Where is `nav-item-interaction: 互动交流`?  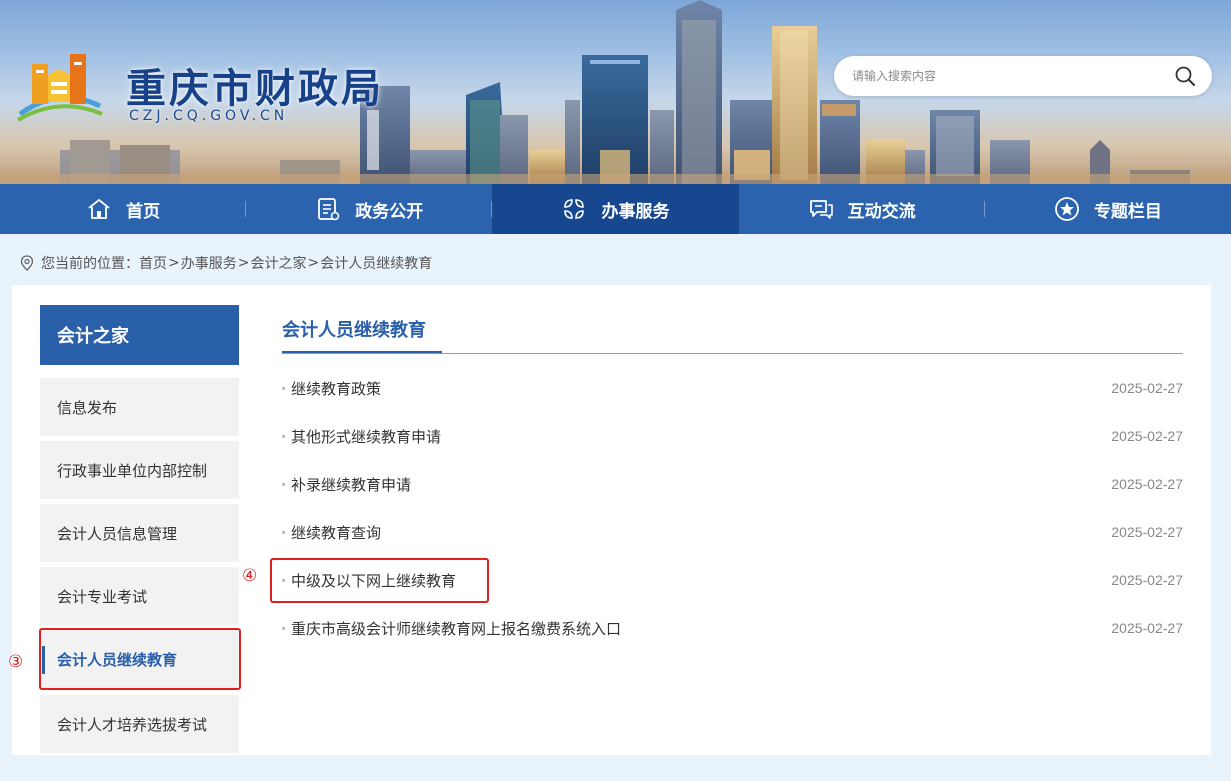
nav-item-interaction: 互动交流 is located at coordinates (862, 209).